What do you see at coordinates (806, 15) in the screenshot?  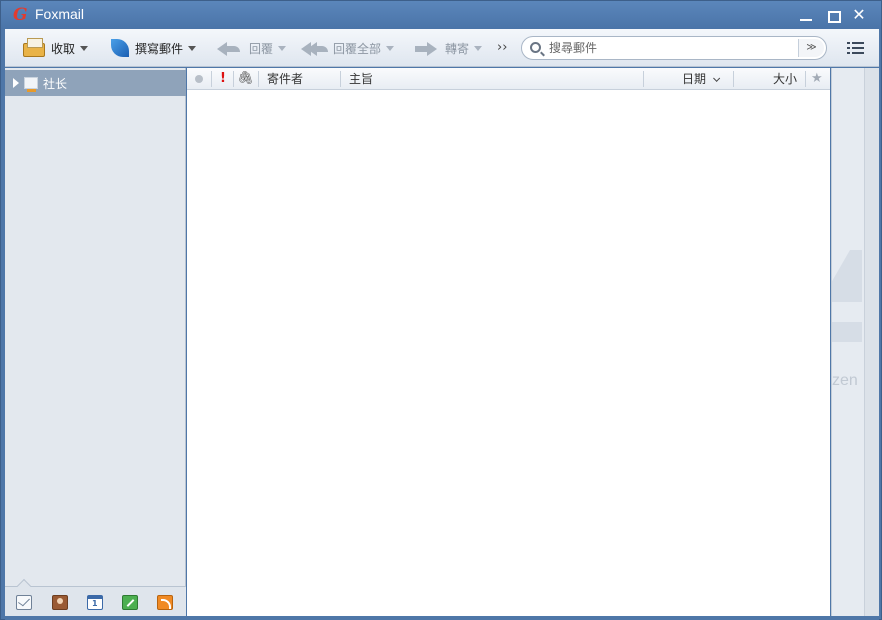 I see `minimize-button` at bounding box center [806, 15].